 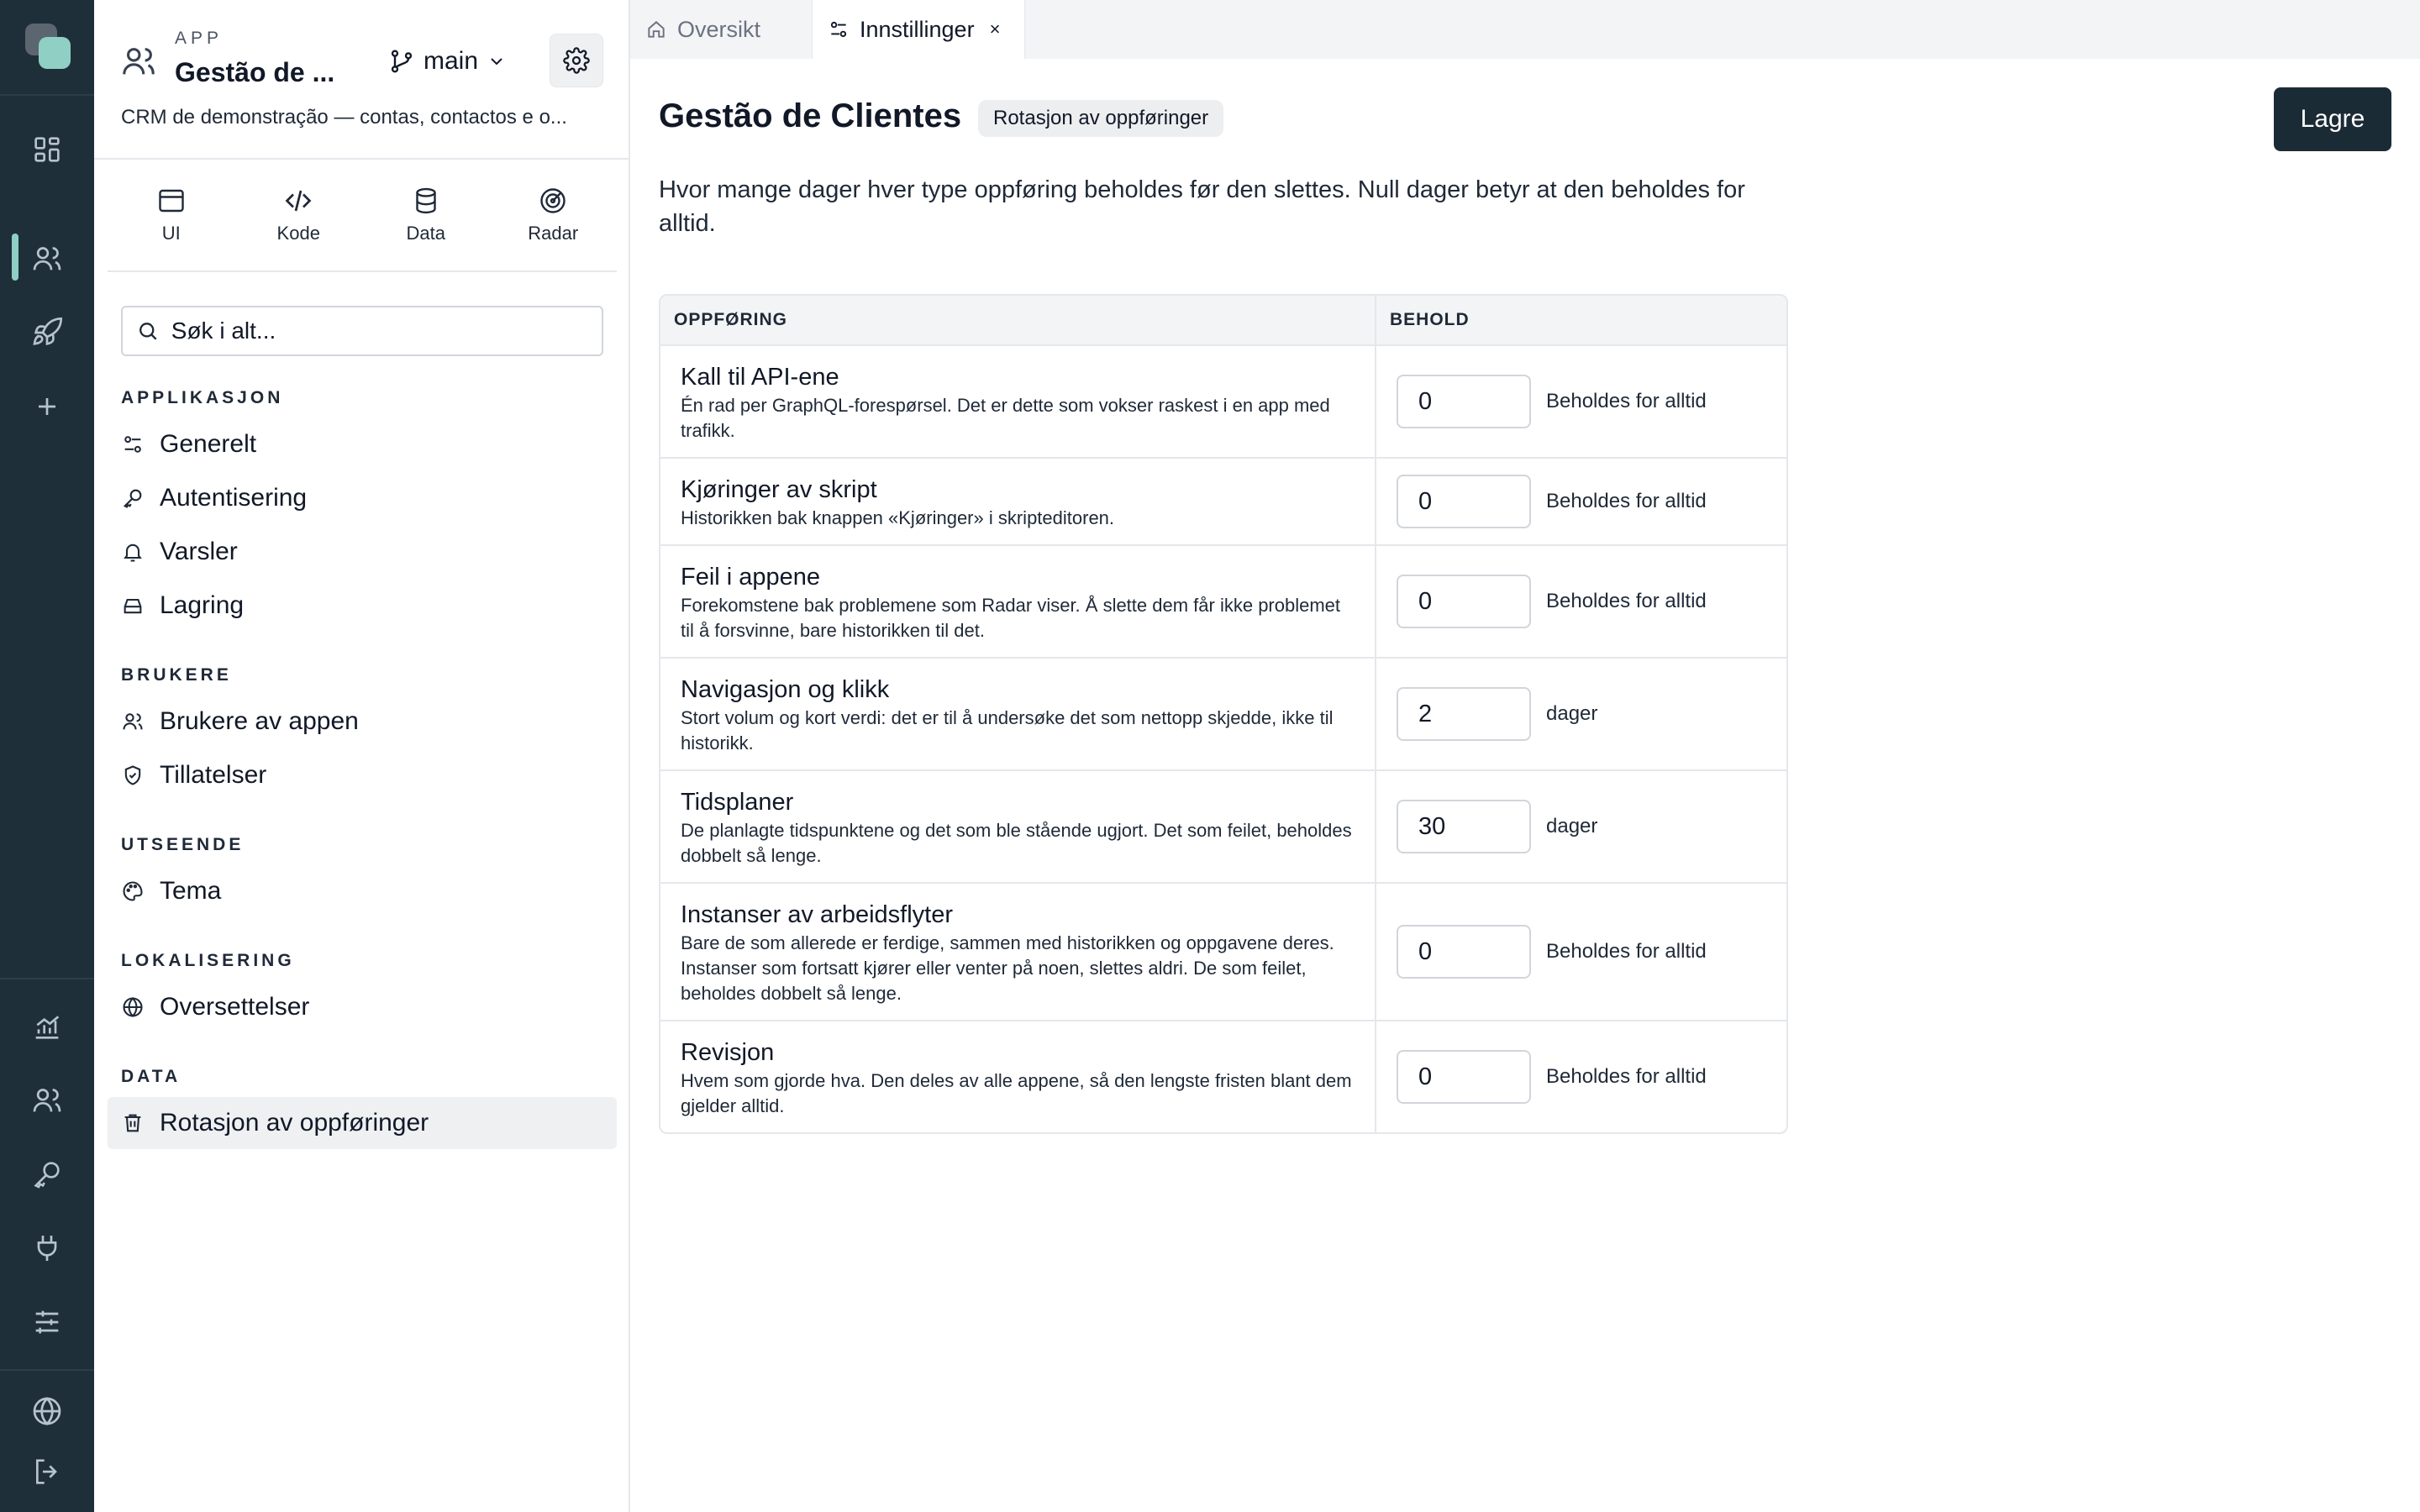 I want to click on row-name: Kall til API-ene, so click(x=760, y=377).